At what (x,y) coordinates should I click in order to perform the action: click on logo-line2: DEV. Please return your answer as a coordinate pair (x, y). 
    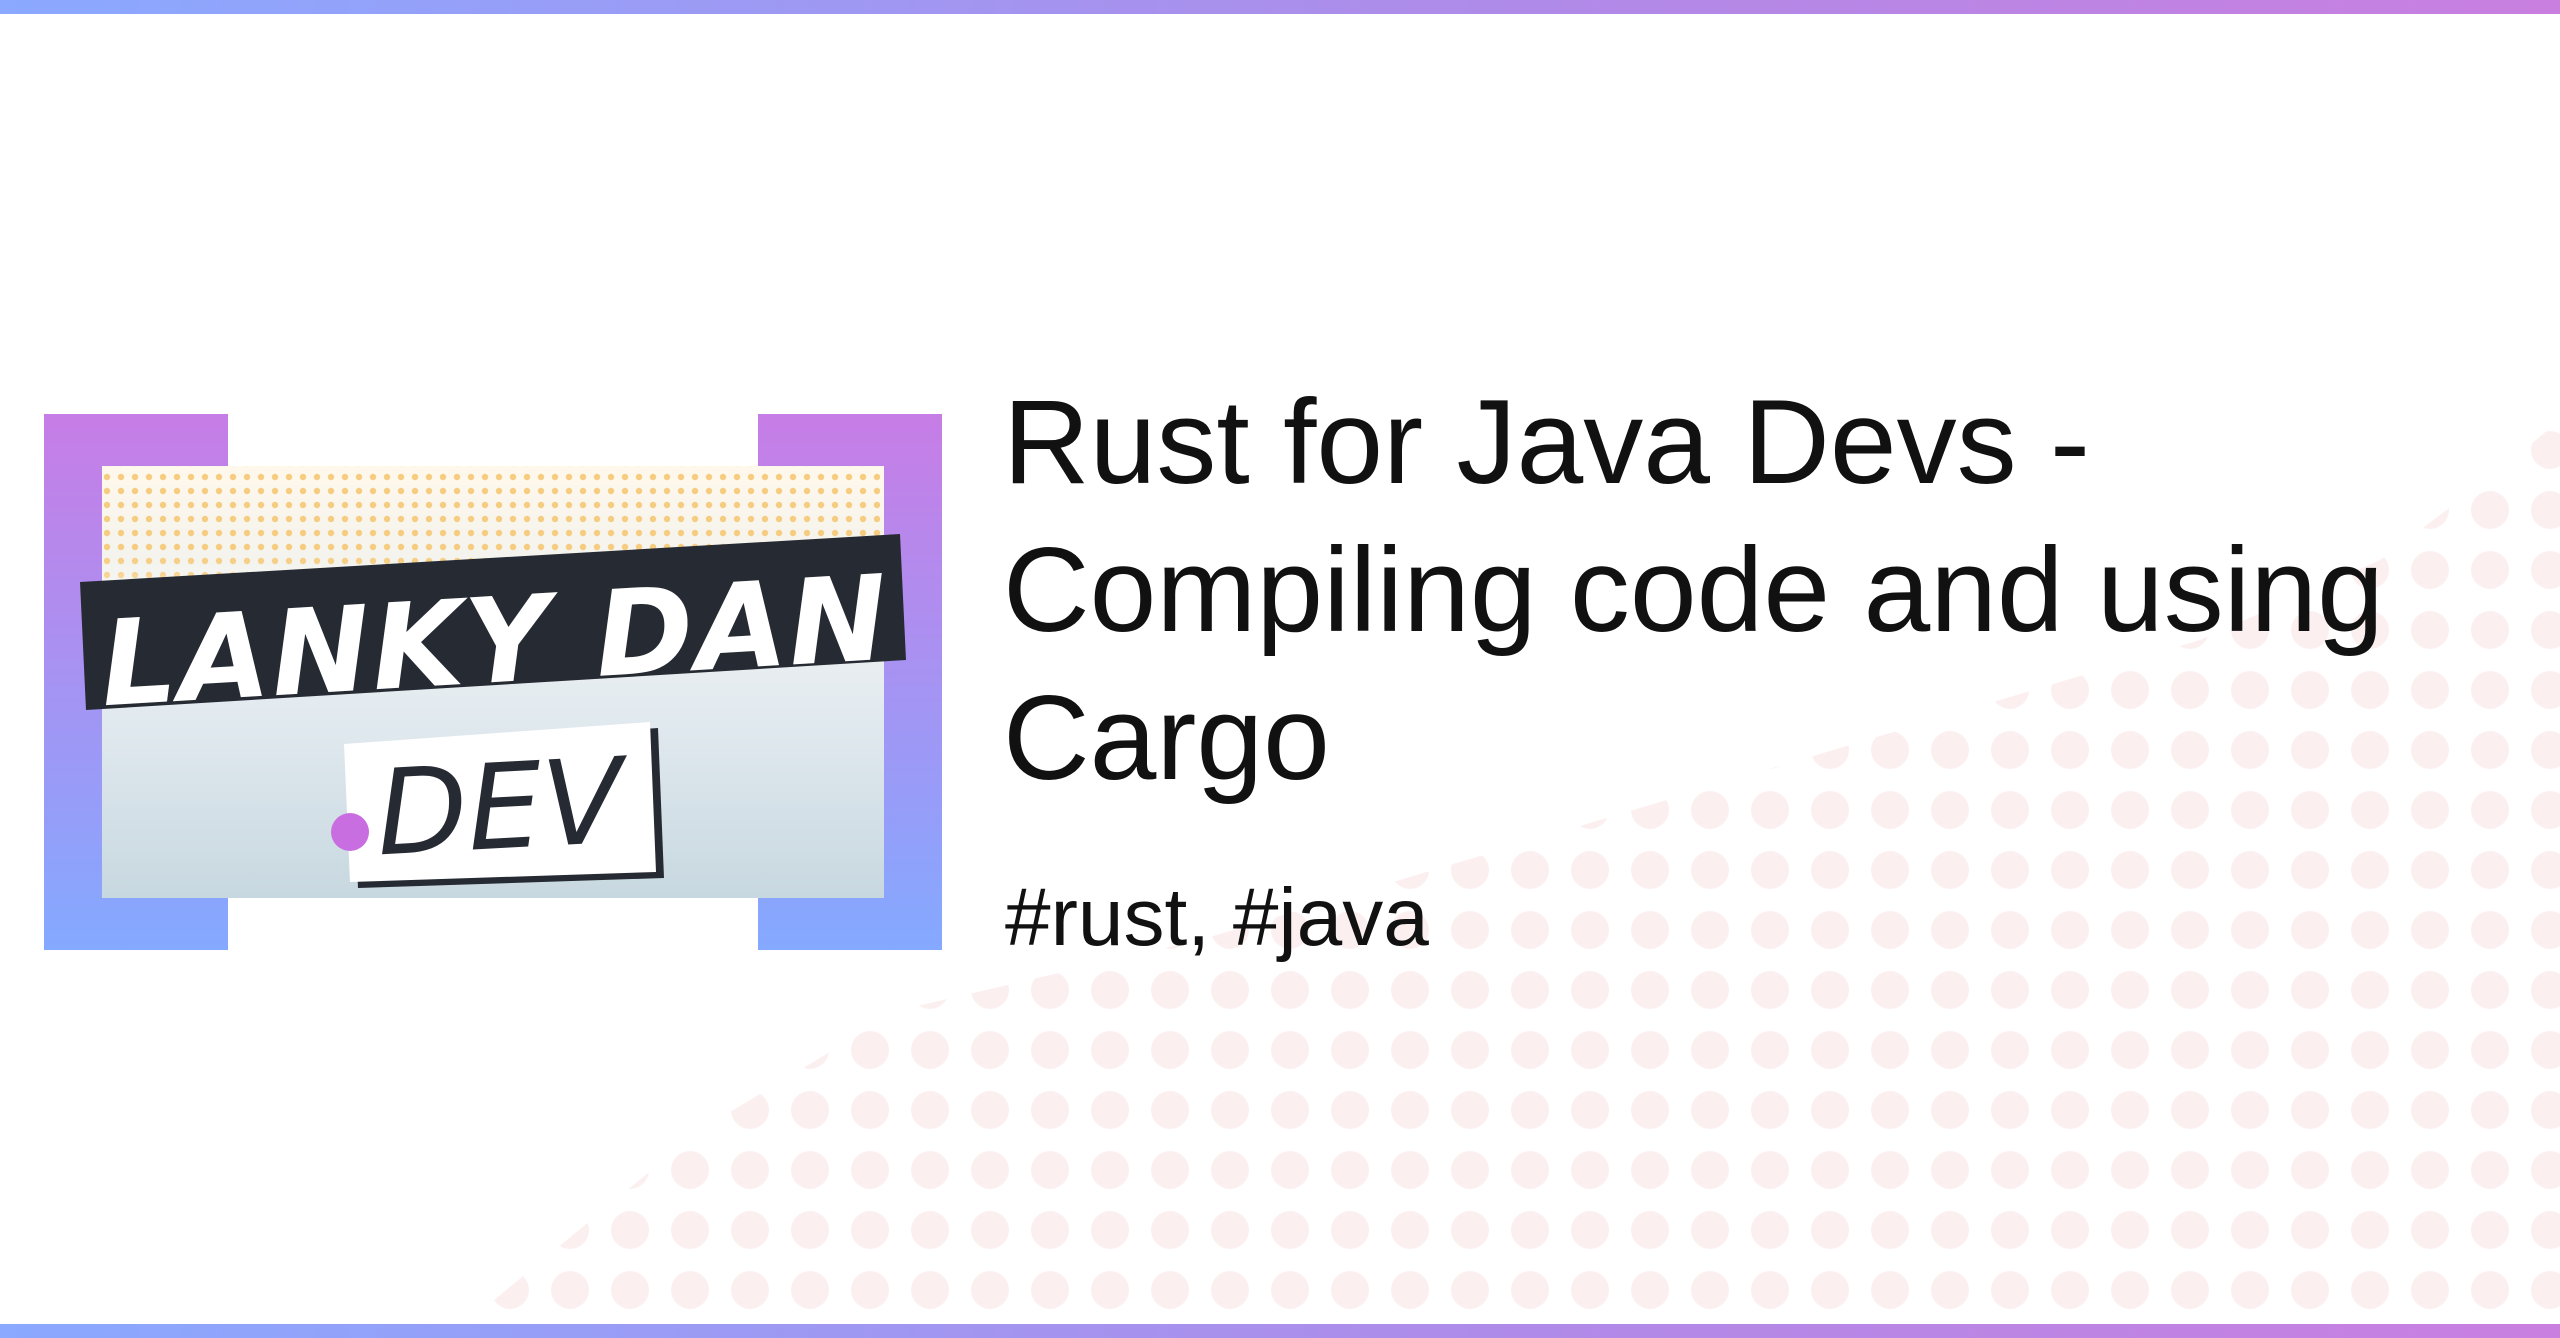
    Looking at the image, I should click on (503, 806).